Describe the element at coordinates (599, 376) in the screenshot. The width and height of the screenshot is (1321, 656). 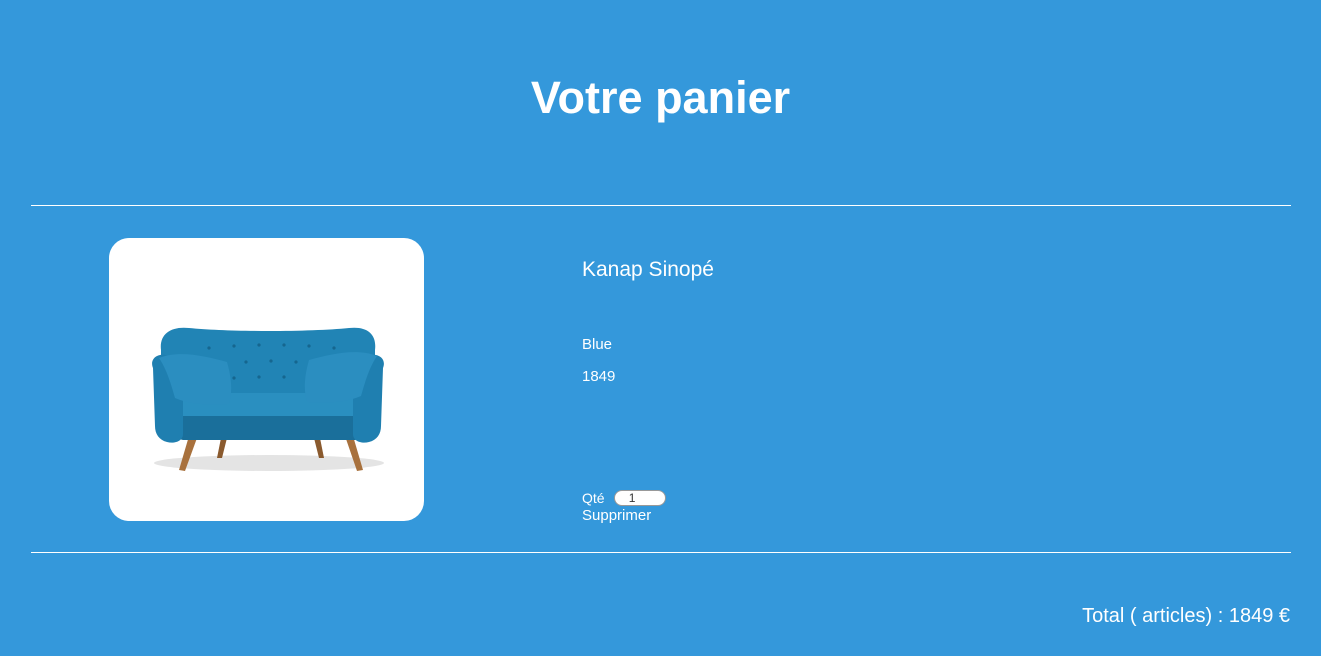
I see `product-price: 1849` at that location.